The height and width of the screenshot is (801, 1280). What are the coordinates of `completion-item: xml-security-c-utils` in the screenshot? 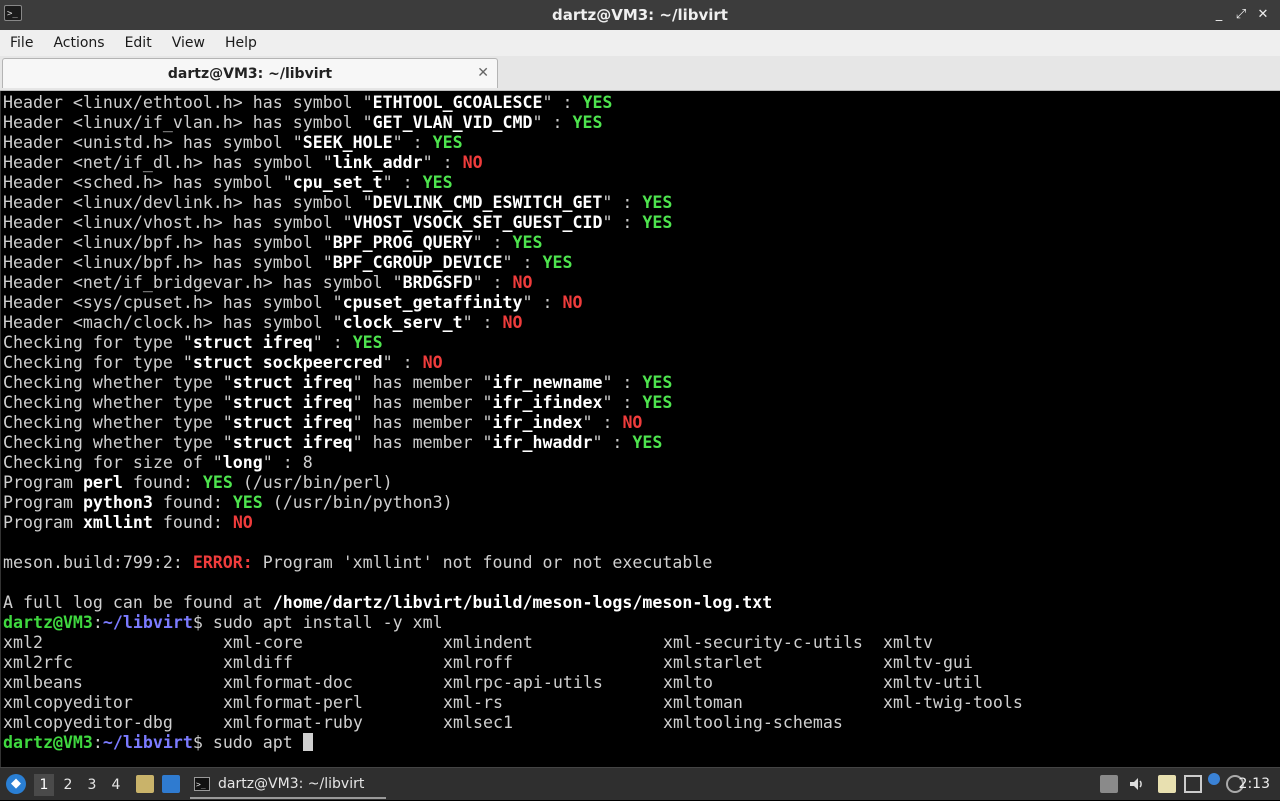 It's located at (763, 642).